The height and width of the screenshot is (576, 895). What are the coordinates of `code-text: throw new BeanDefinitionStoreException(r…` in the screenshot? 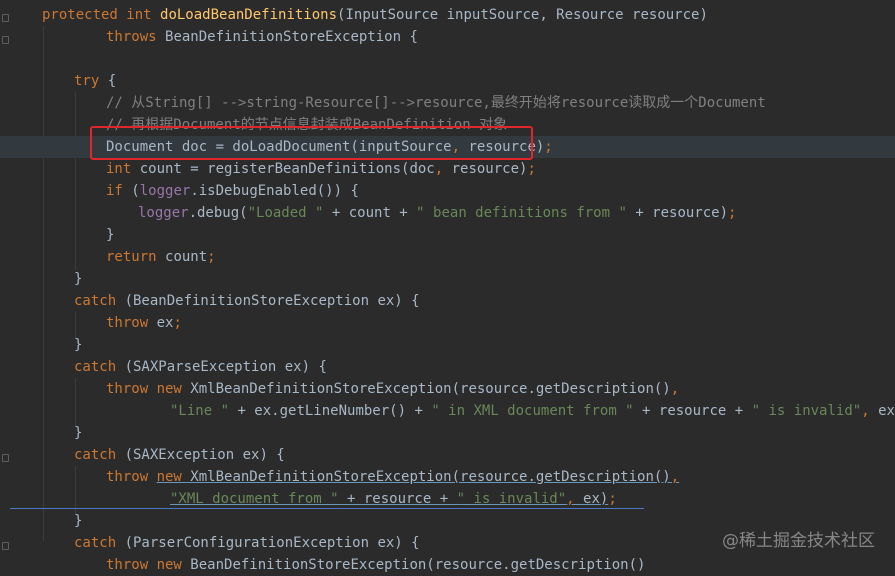 It's located at (375, 565).